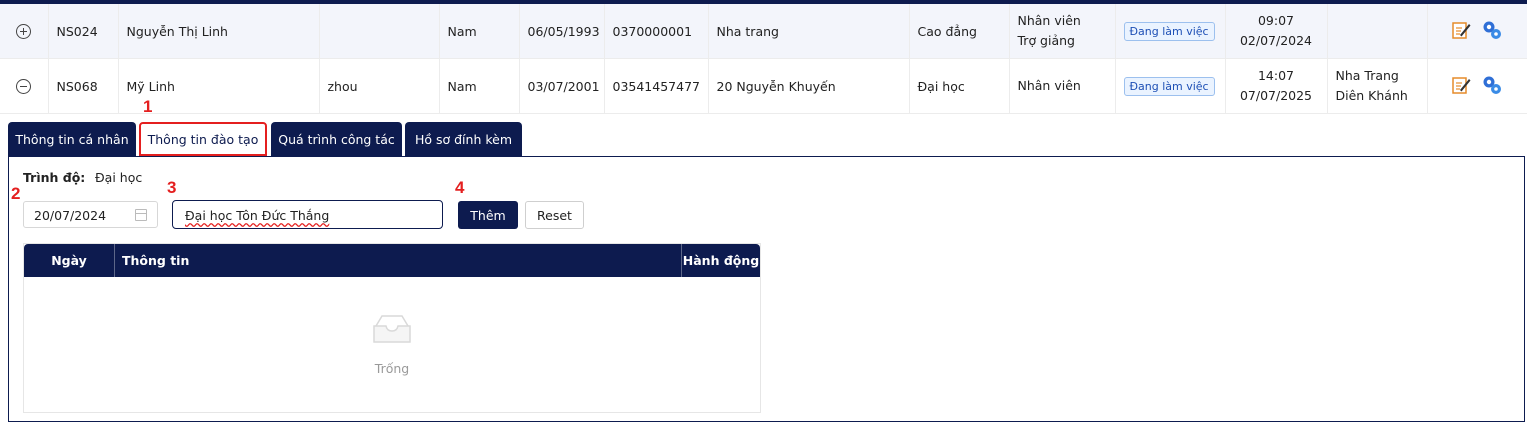  I want to click on column-info: Thông tin, so click(156, 260).